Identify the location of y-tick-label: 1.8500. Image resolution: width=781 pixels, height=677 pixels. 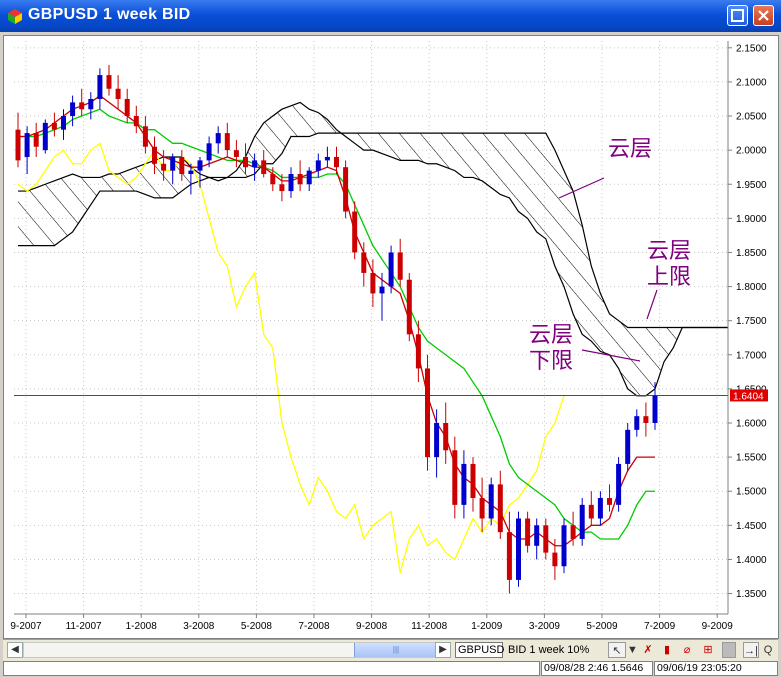
(751, 253).